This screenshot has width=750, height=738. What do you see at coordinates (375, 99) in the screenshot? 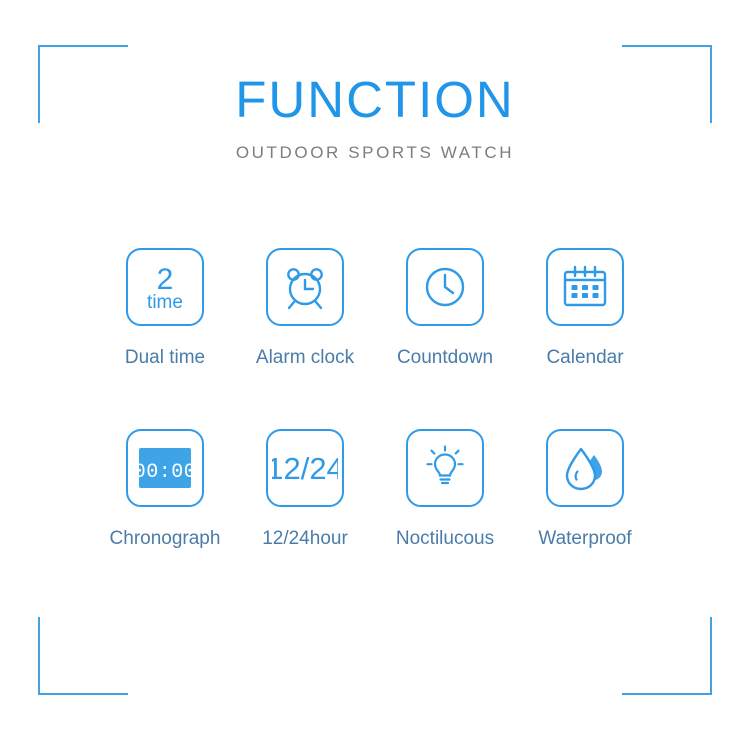
I see `page-title: FUNCTION` at bounding box center [375, 99].